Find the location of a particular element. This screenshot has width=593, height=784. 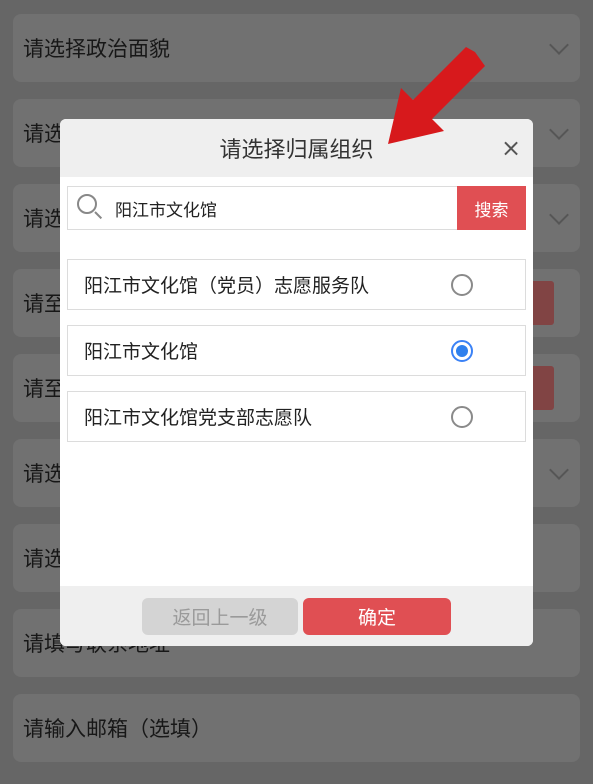

red-arrow-icon is located at coordinates (436, 95).